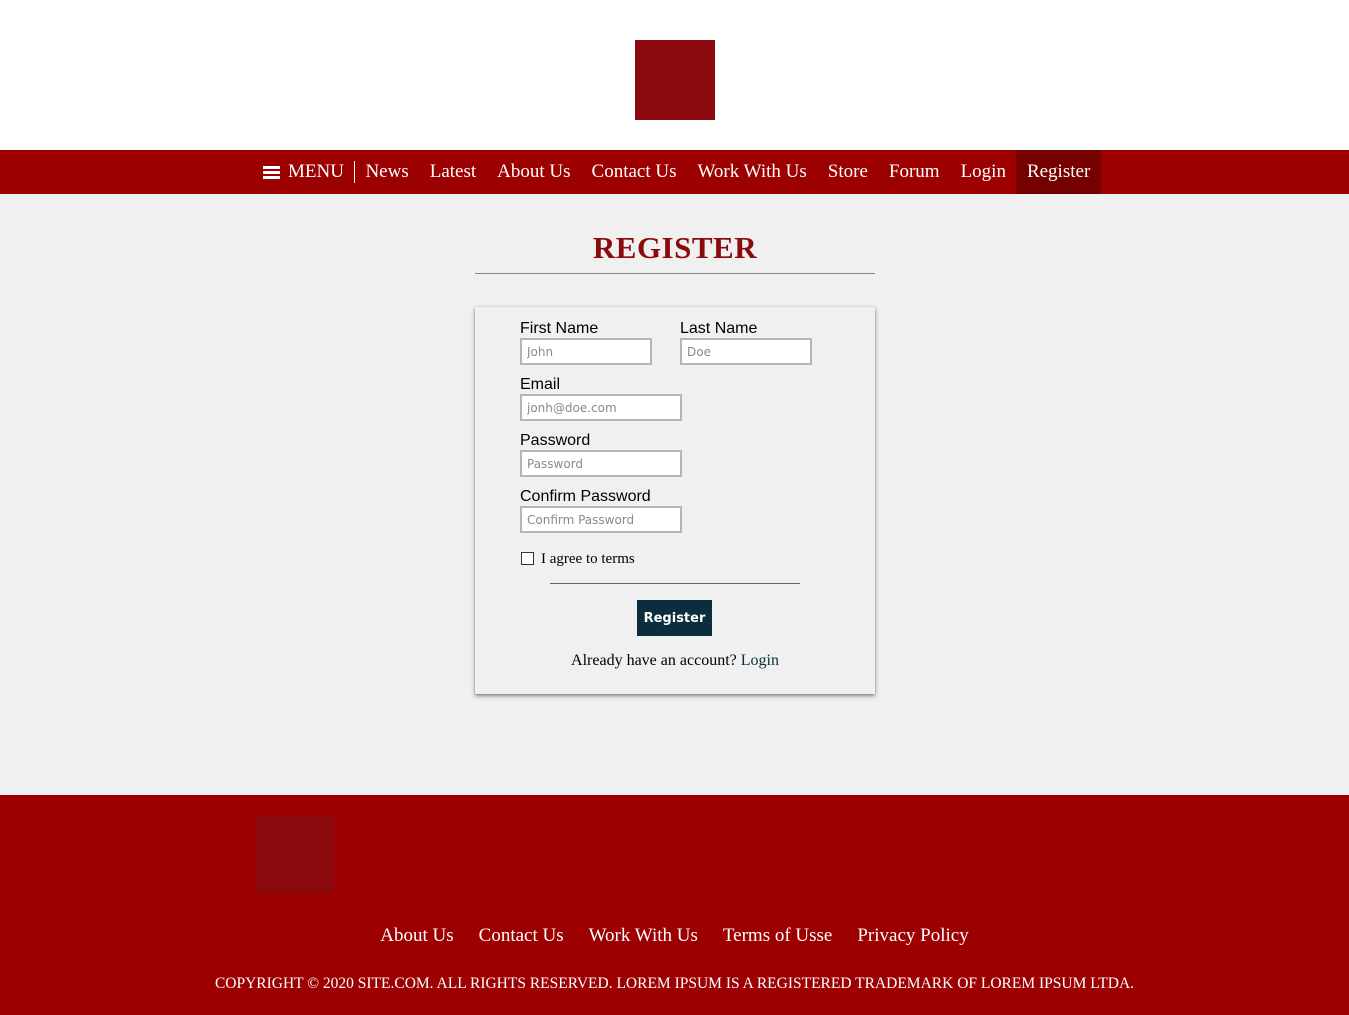  What do you see at coordinates (1058, 172) in the screenshot?
I see `nav-link-register: Register` at bounding box center [1058, 172].